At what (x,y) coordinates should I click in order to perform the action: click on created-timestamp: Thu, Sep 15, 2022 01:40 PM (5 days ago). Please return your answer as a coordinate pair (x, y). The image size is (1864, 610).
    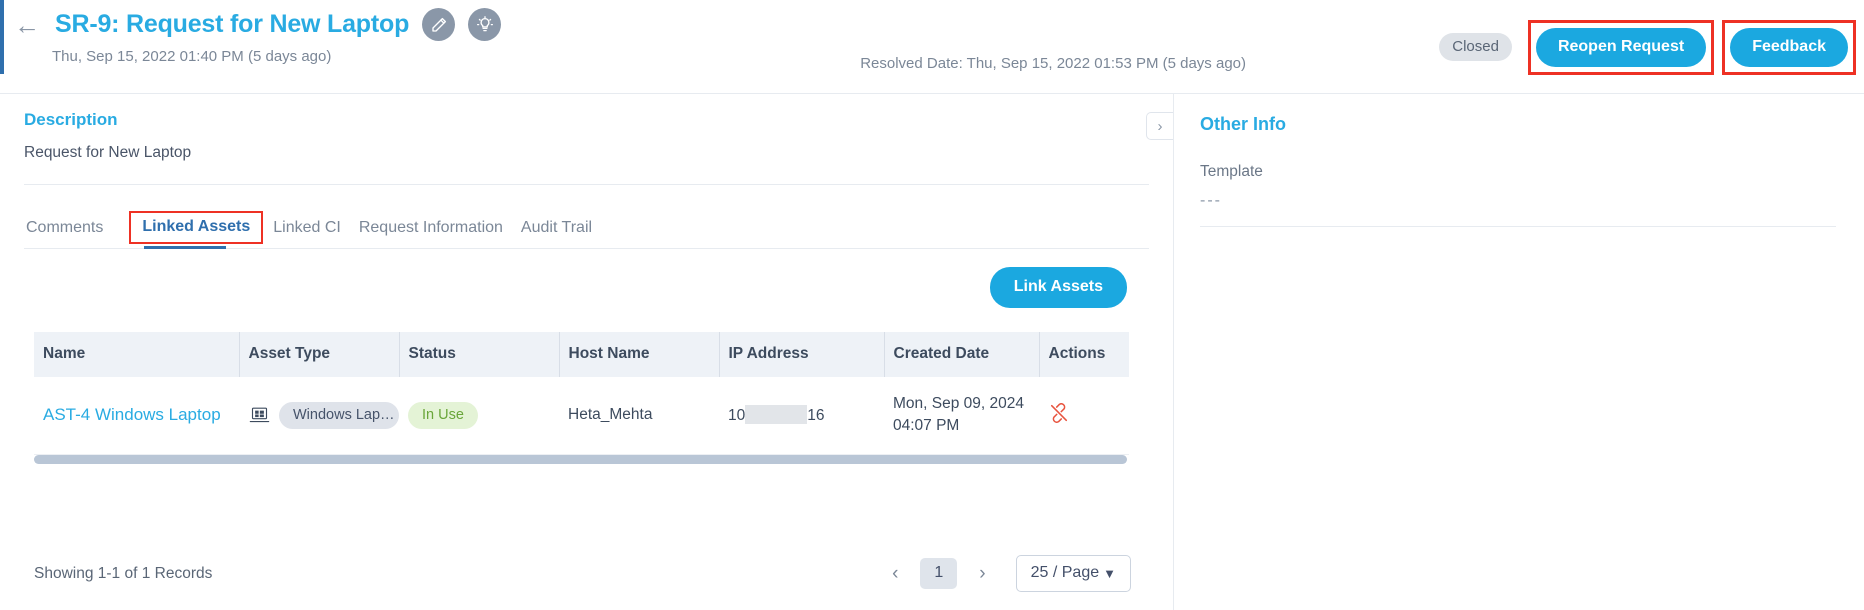
    Looking at the image, I should click on (192, 56).